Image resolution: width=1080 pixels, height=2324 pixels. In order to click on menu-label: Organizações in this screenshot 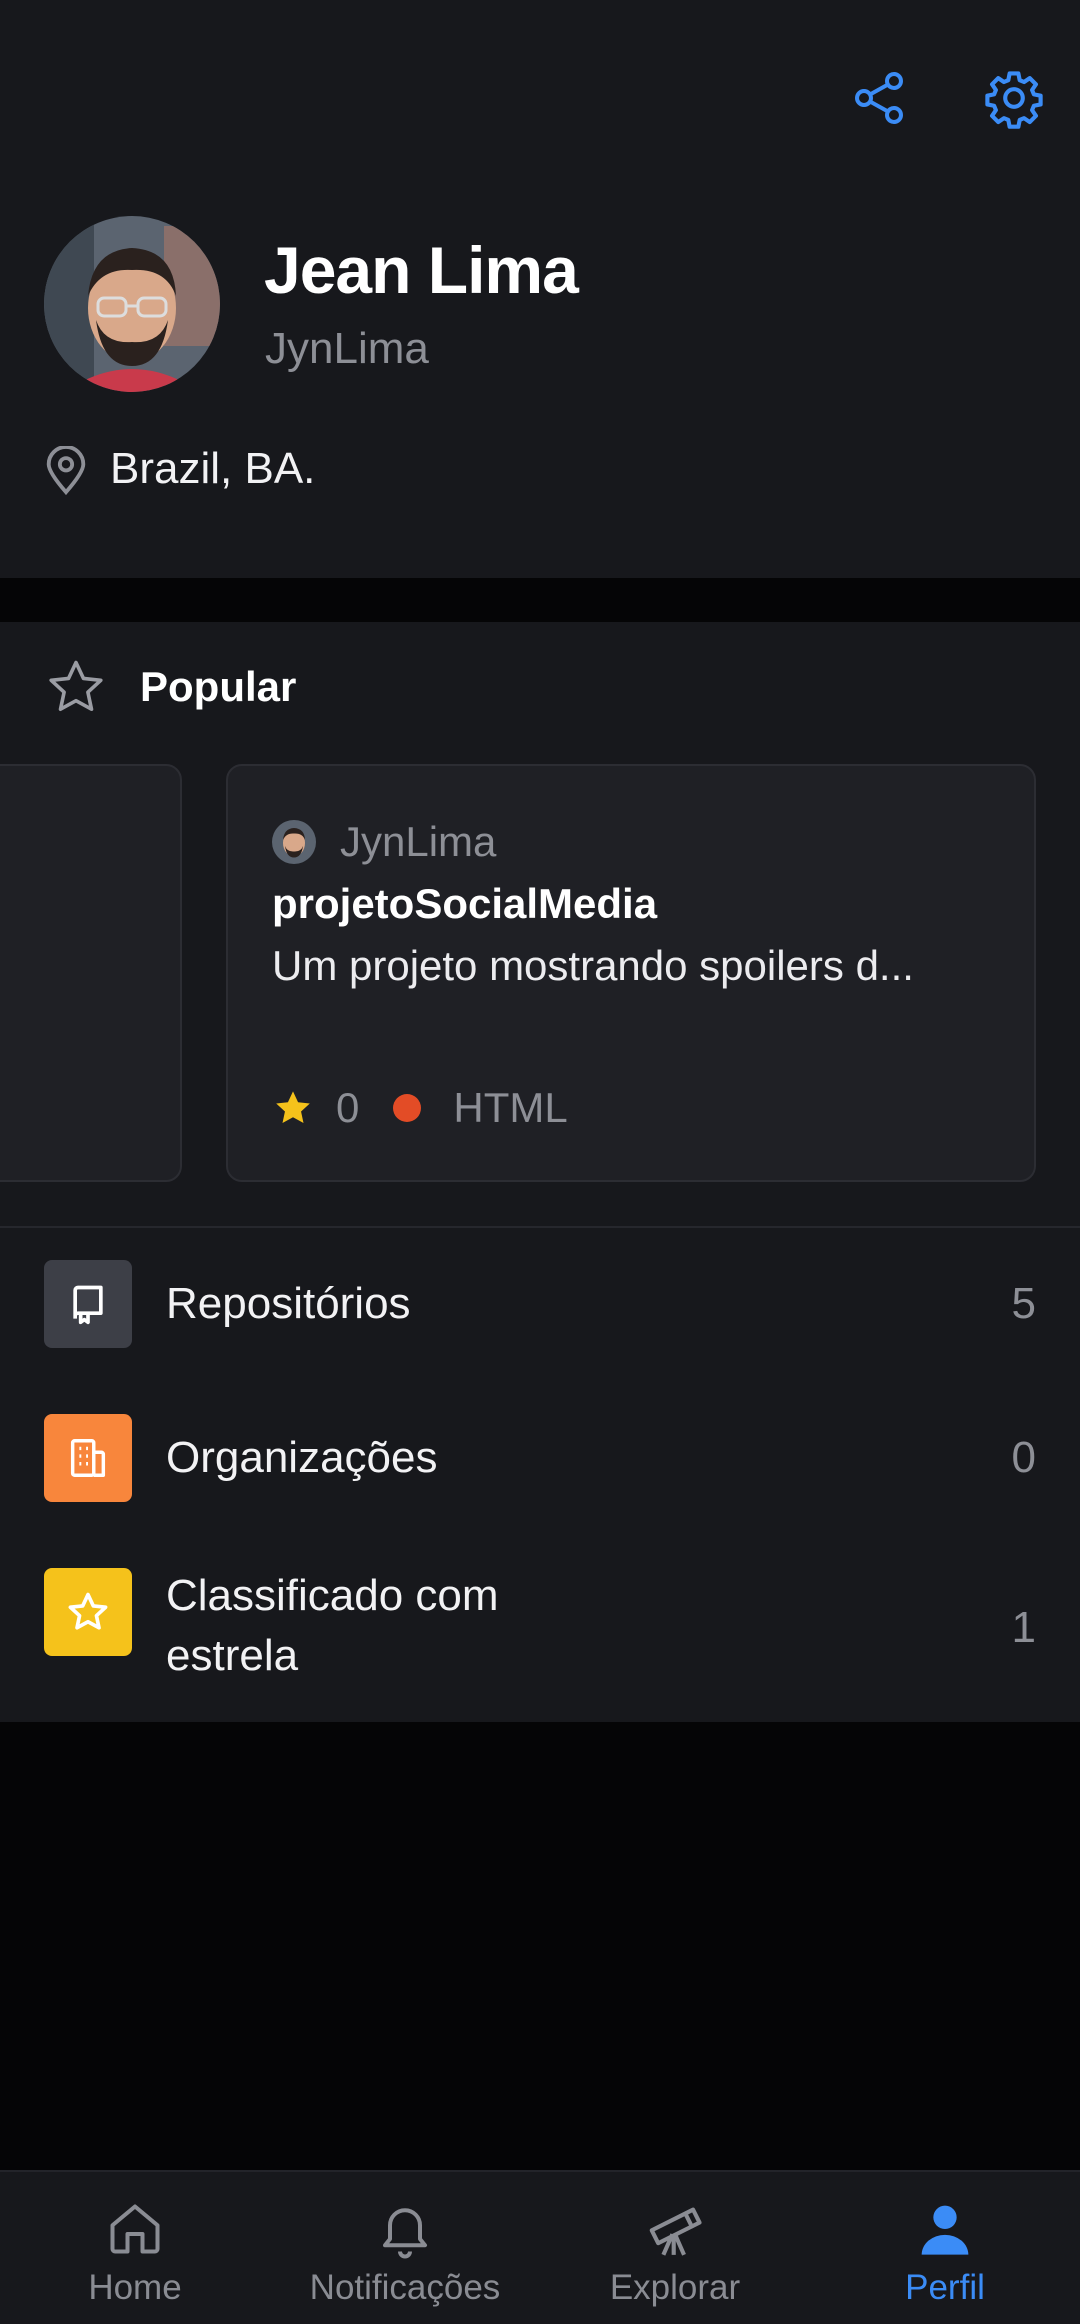, I will do `click(302, 1457)`.